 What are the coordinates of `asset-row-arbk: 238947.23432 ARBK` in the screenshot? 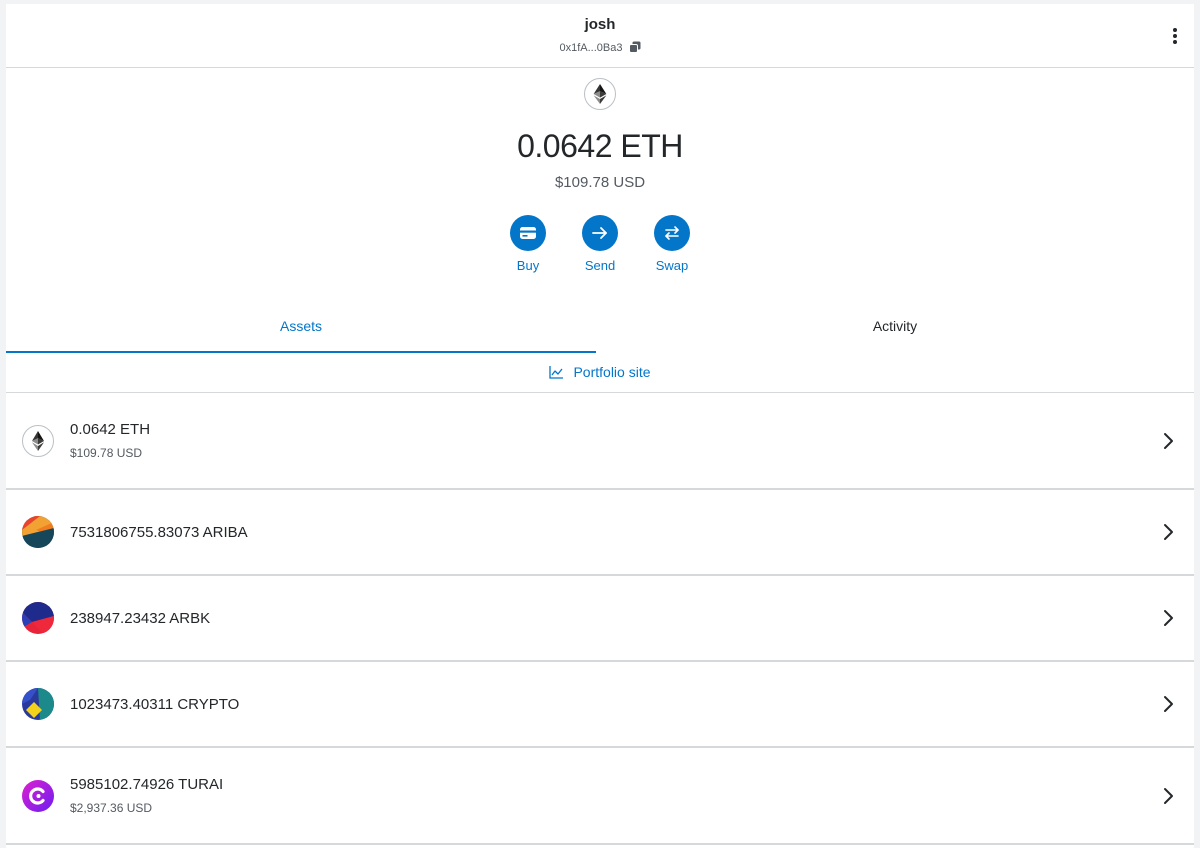 It's located at (600, 619).